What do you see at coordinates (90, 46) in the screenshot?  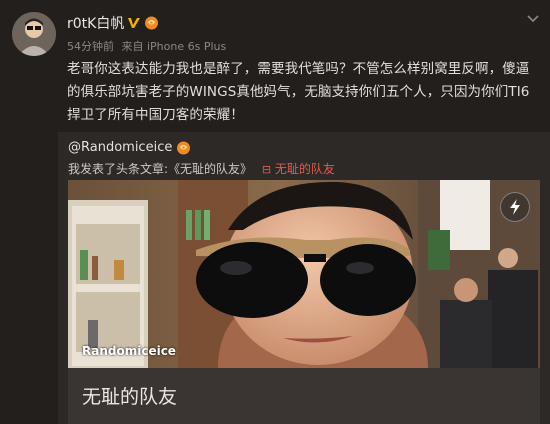 I see `post-time: 54分钟前` at bounding box center [90, 46].